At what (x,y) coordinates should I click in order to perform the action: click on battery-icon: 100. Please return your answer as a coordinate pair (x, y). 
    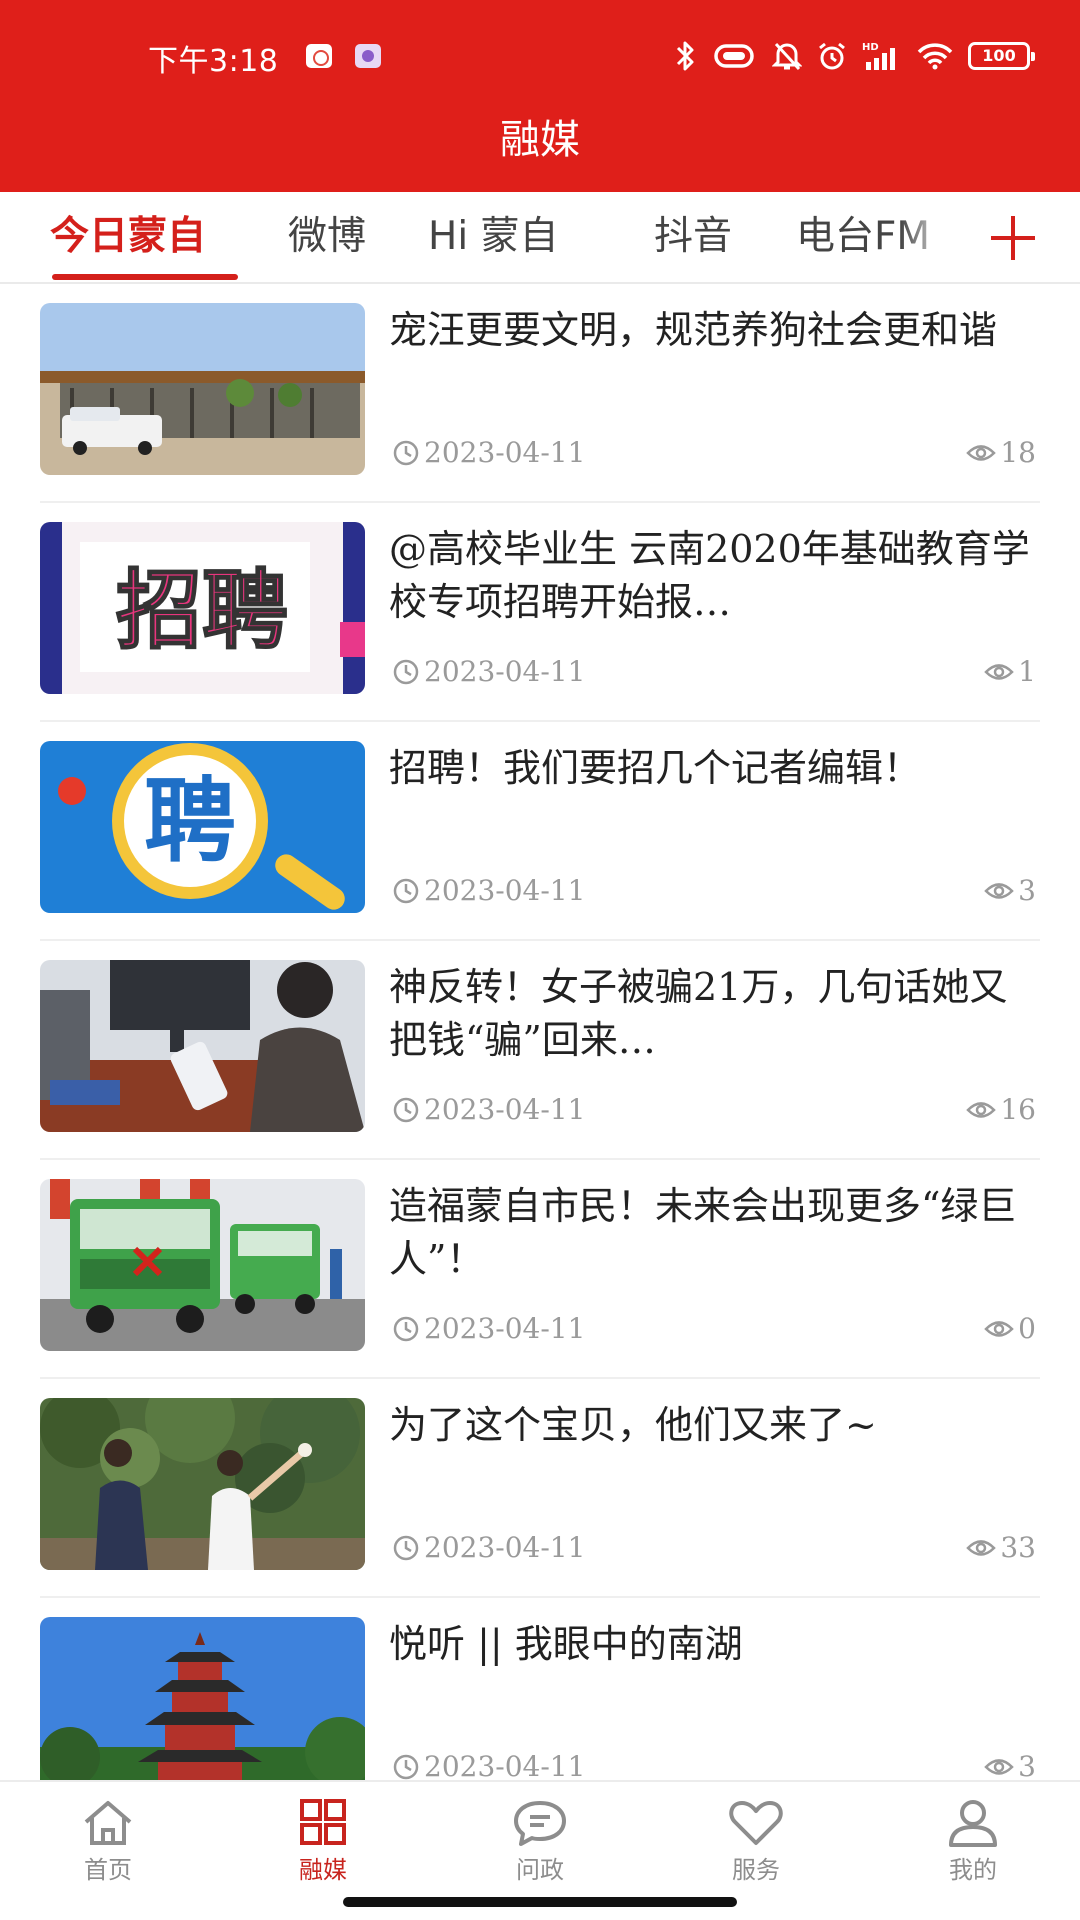
    Looking at the image, I should click on (1001, 56).